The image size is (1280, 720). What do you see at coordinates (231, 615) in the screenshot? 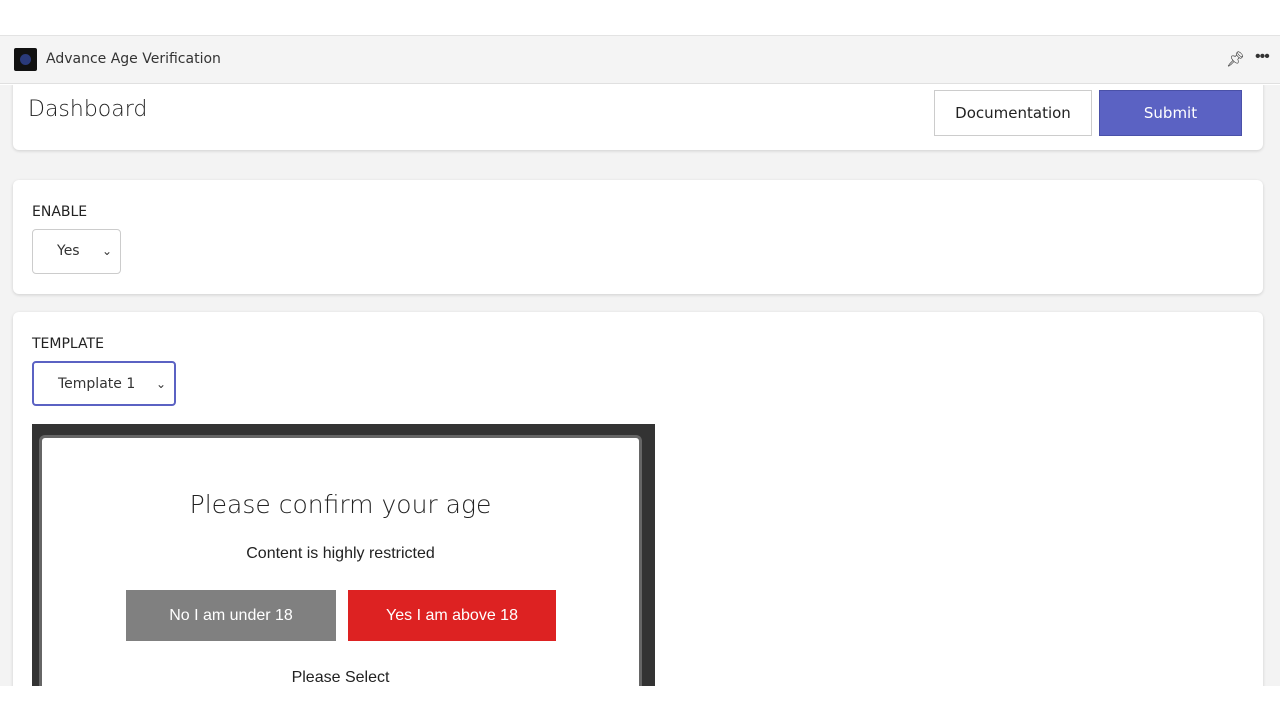
I see `under-18-button: No I am under 18` at bounding box center [231, 615].